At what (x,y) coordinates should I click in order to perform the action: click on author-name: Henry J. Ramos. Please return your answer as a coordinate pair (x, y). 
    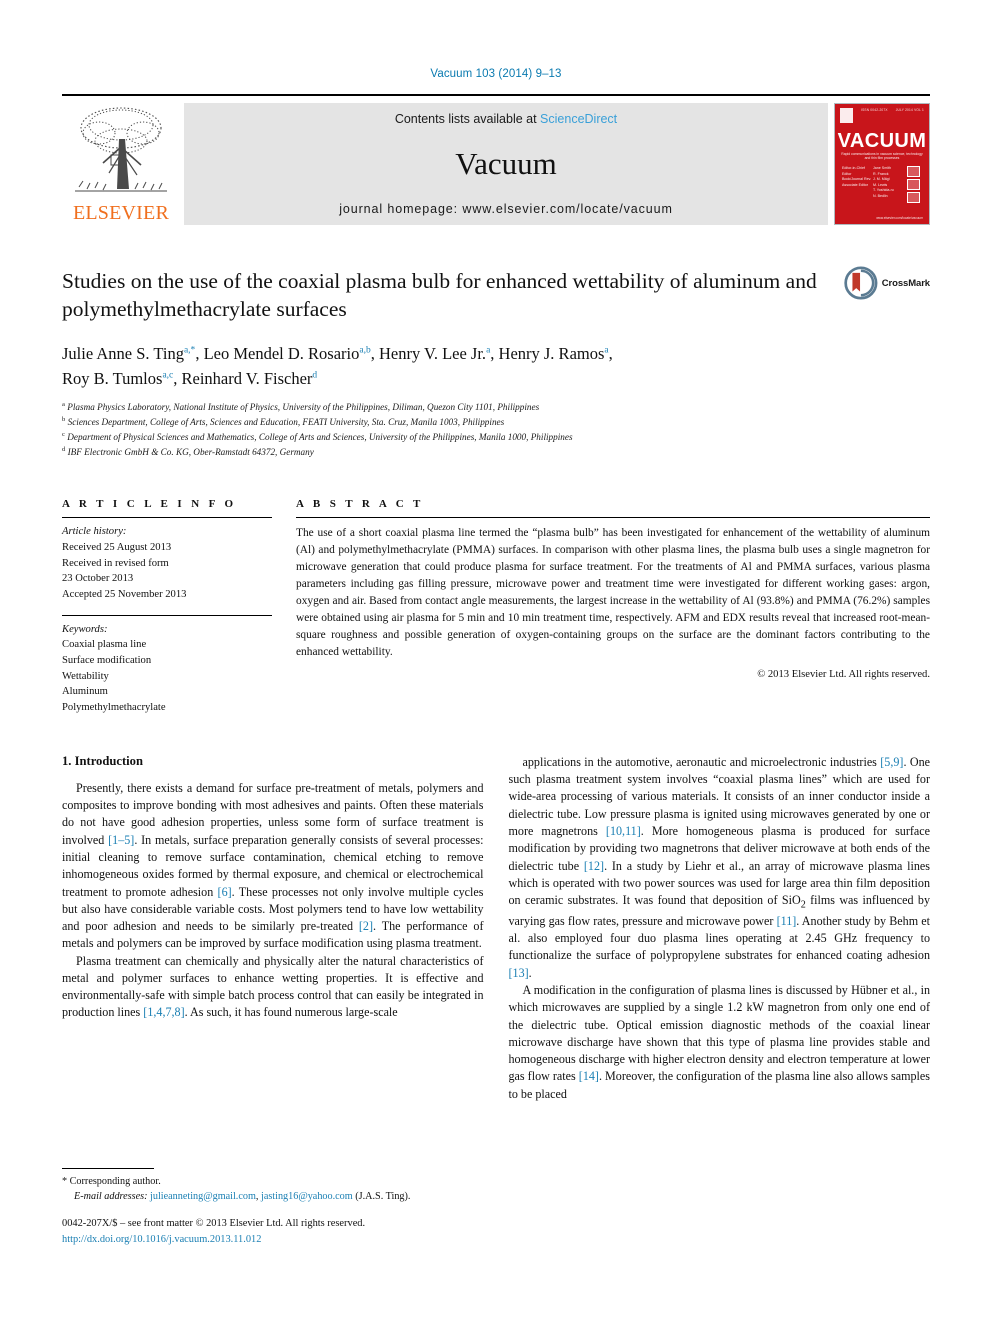
    Looking at the image, I should click on (551, 353).